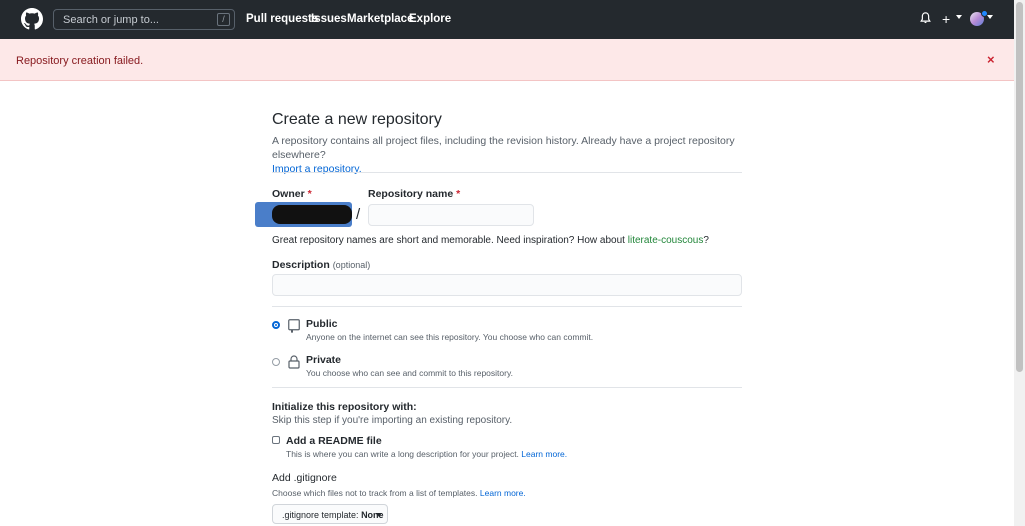 The width and height of the screenshot is (1025, 526). I want to click on private-title: Private, so click(324, 360).